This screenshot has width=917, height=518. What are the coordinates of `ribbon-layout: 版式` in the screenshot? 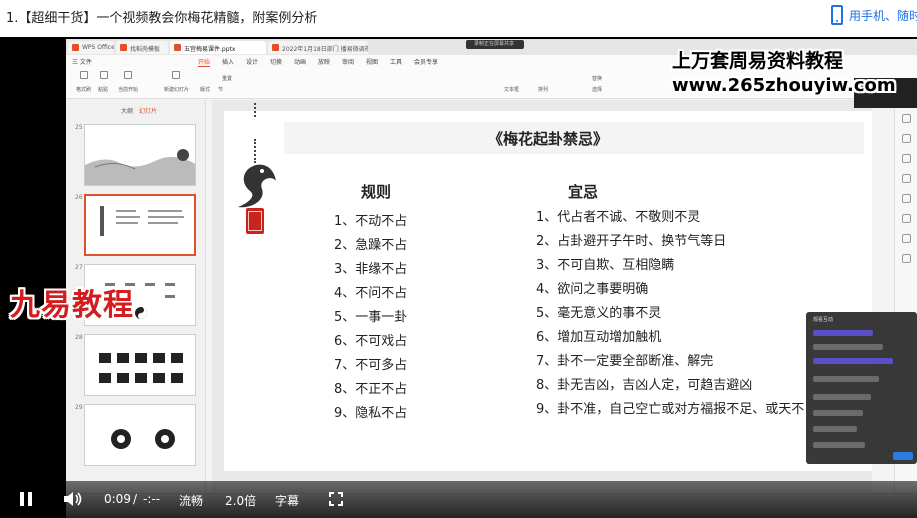 It's located at (205, 89).